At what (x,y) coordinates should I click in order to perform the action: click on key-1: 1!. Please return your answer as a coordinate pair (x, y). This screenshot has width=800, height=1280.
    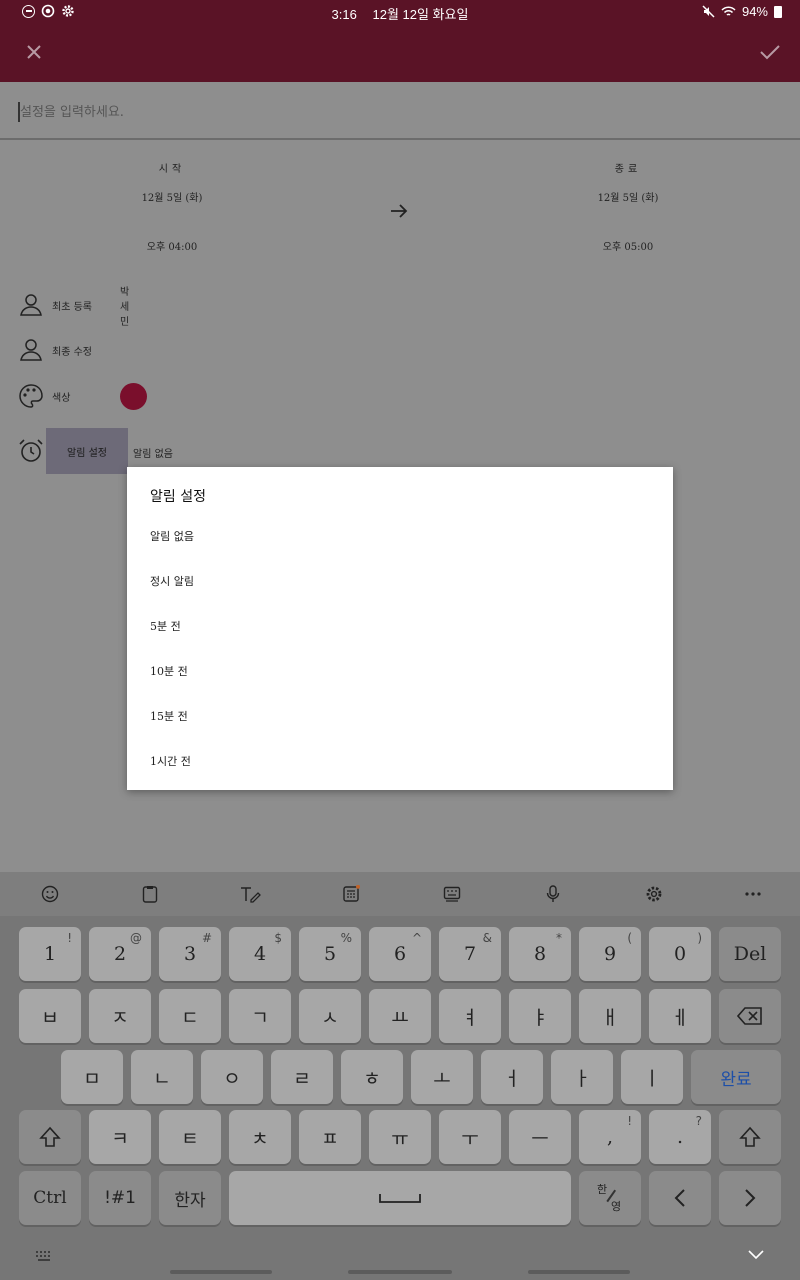
    Looking at the image, I should click on (50, 954).